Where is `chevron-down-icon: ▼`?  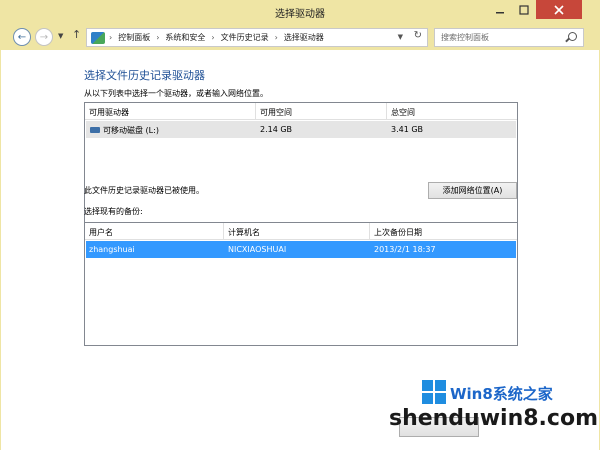
chevron-down-icon: ▼ is located at coordinates (61, 36).